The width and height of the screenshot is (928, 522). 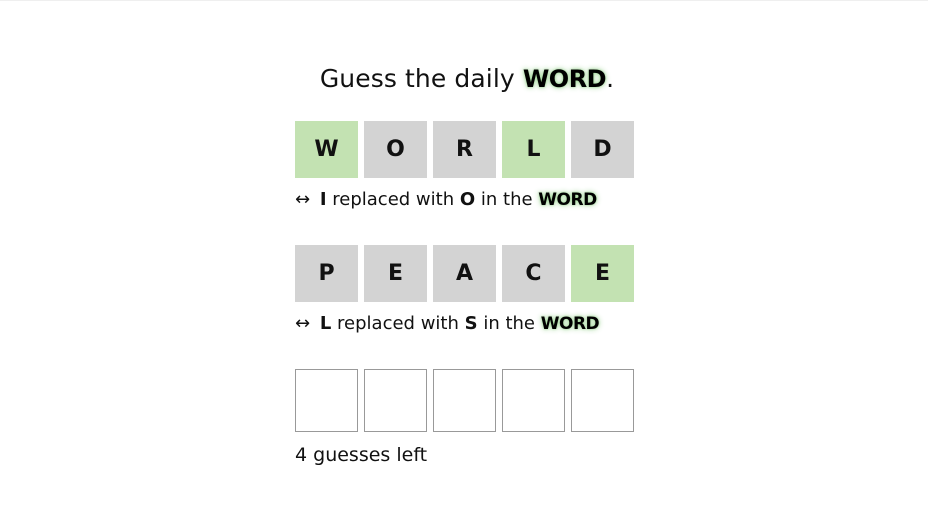 I want to click on tile-1-3: R, so click(x=464, y=149).